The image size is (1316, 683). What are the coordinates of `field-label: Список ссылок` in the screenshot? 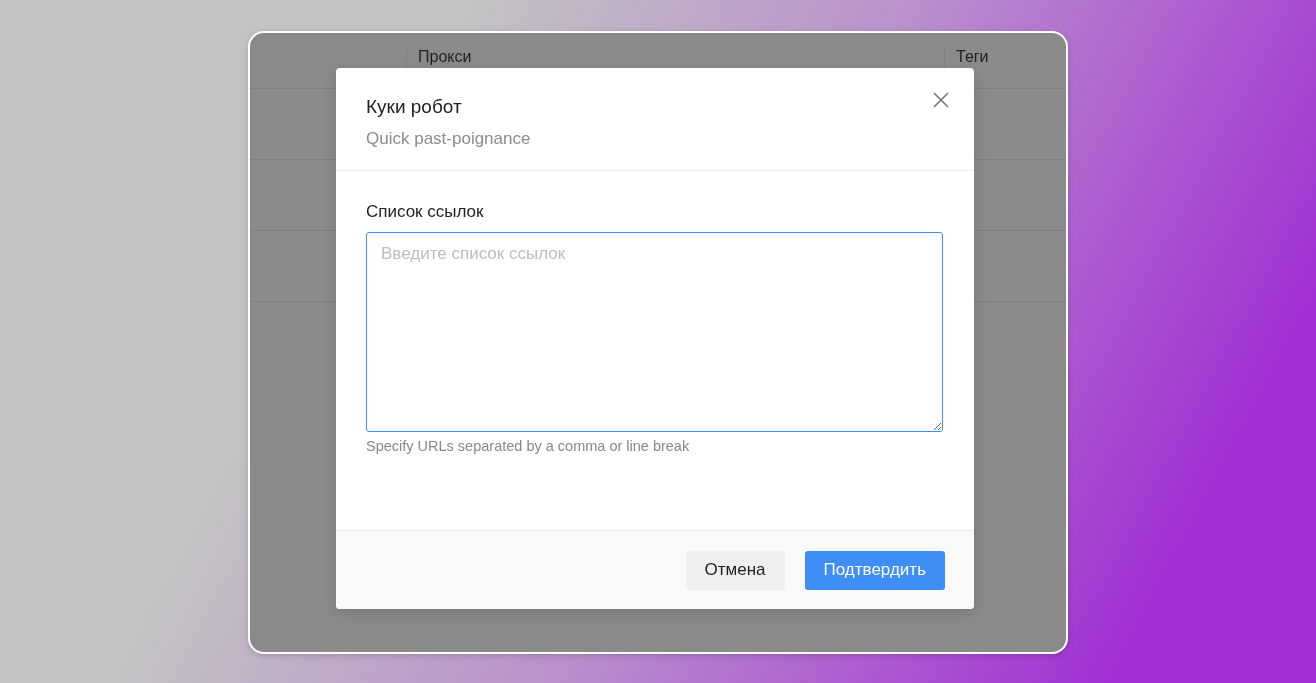 It's located at (425, 212).